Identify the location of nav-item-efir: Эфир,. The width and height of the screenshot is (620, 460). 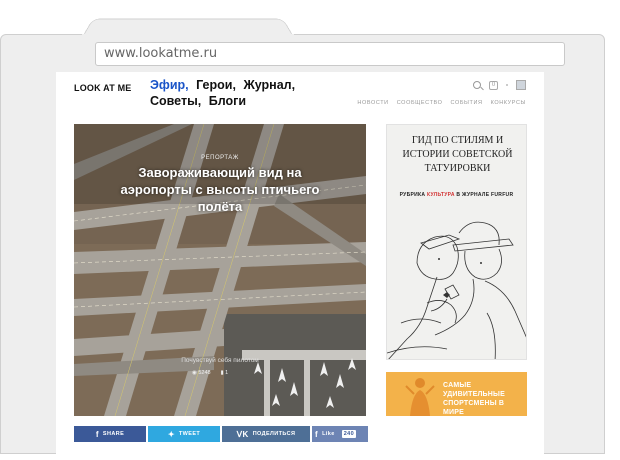
(169, 85).